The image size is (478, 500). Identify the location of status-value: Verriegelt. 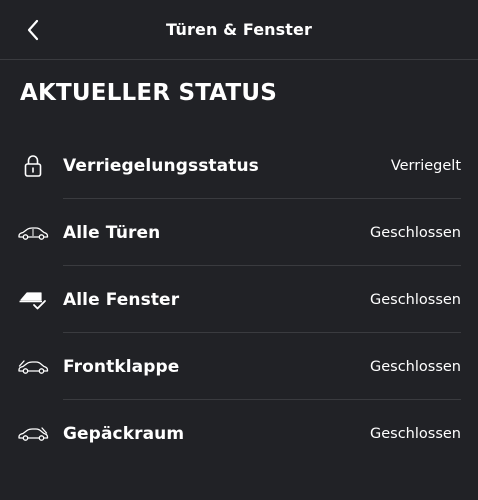
(425, 165).